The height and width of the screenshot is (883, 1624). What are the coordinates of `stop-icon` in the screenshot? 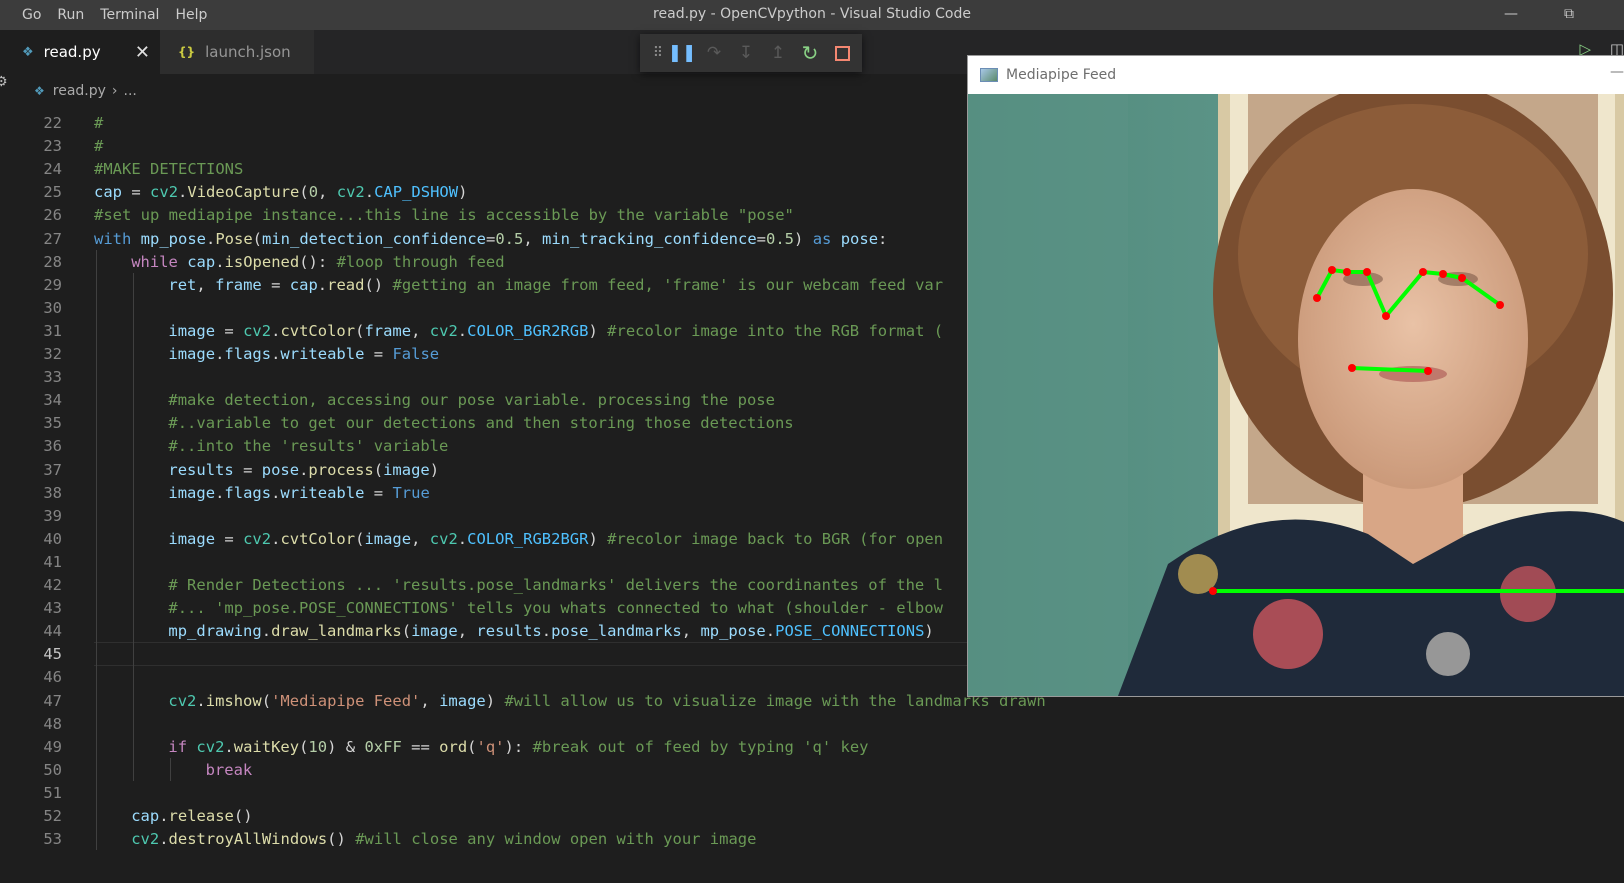 It's located at (842, 53).